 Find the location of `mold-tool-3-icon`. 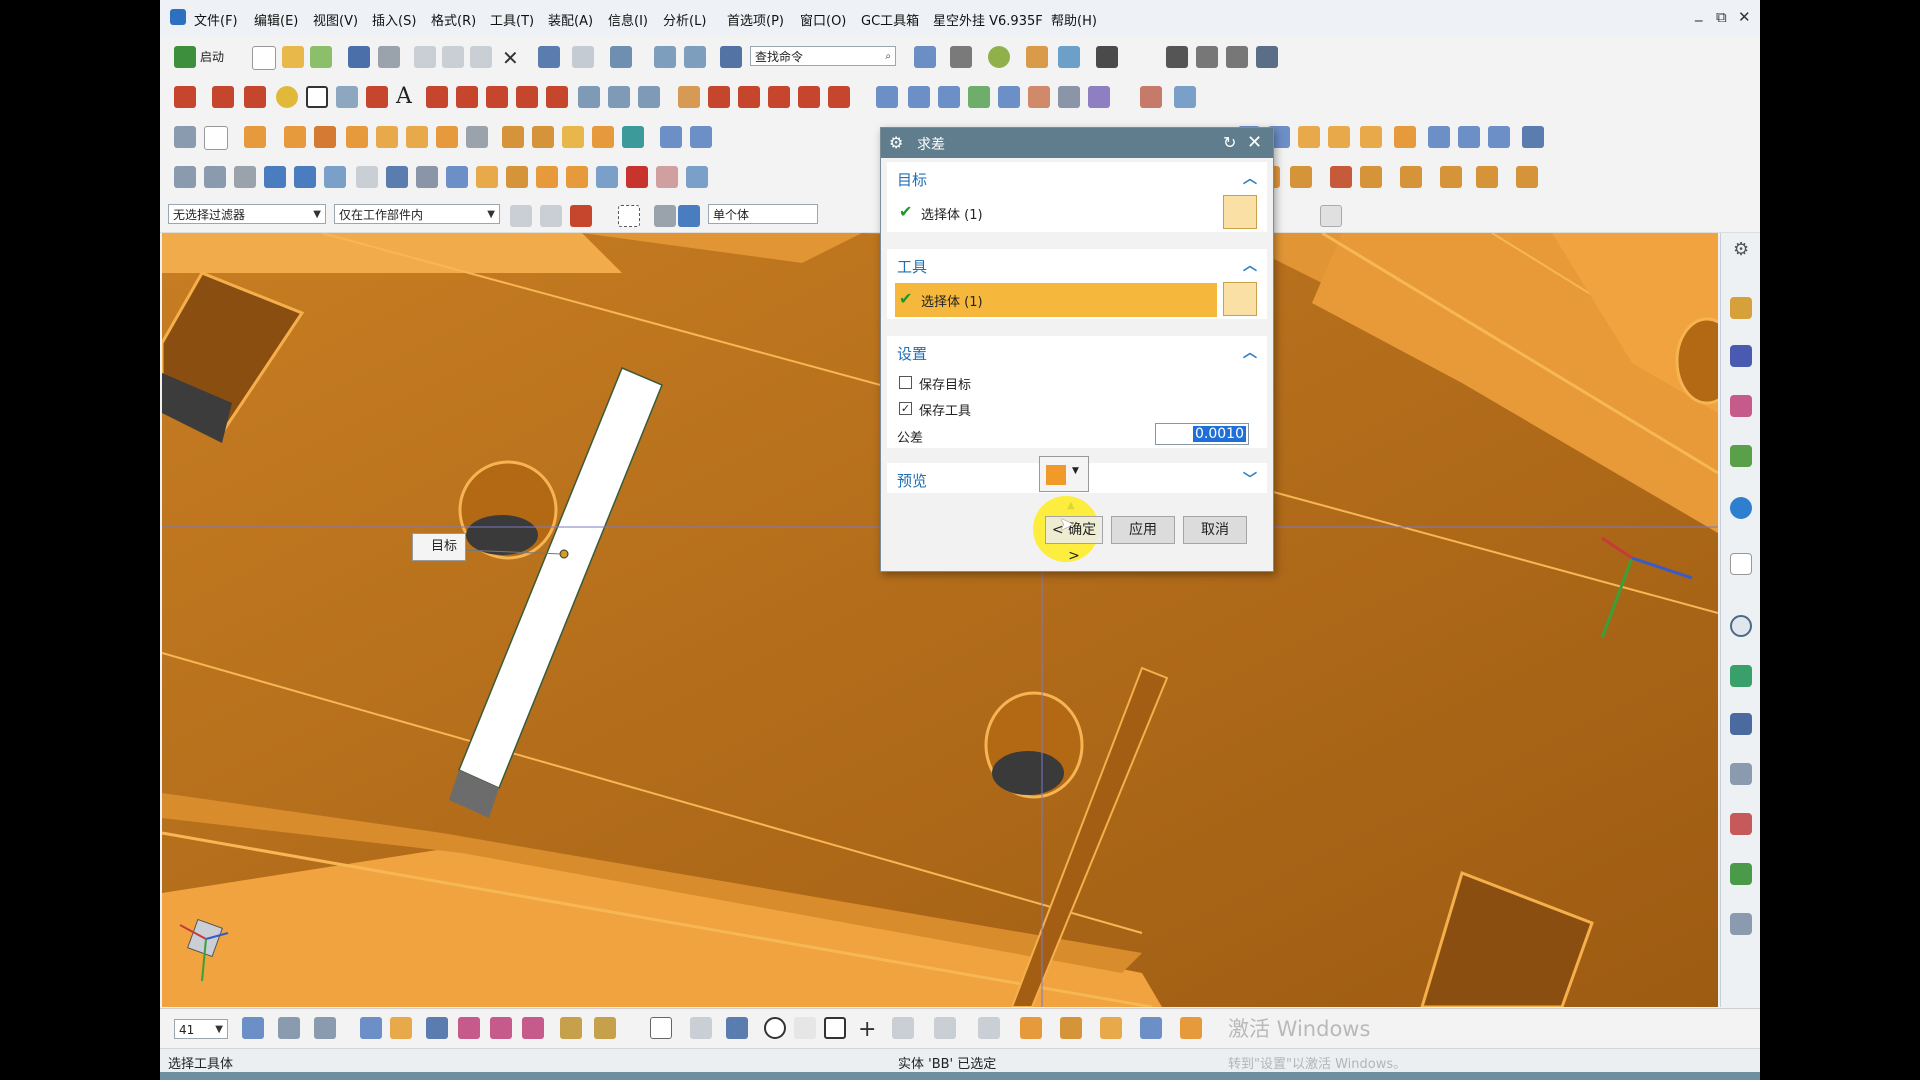

mold-tool-3-icon is located at coordinates (1499, 137).